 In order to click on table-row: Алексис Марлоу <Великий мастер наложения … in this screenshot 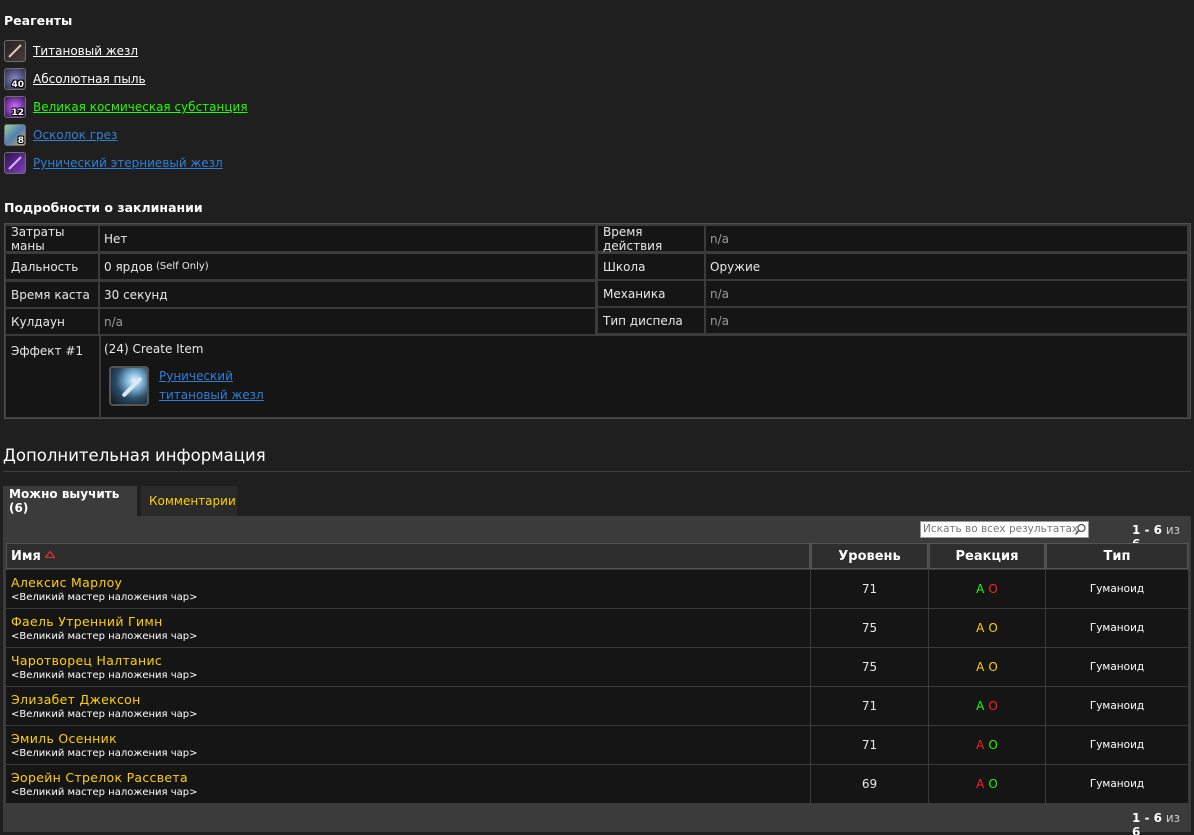, I will do `click(597, 588)`.